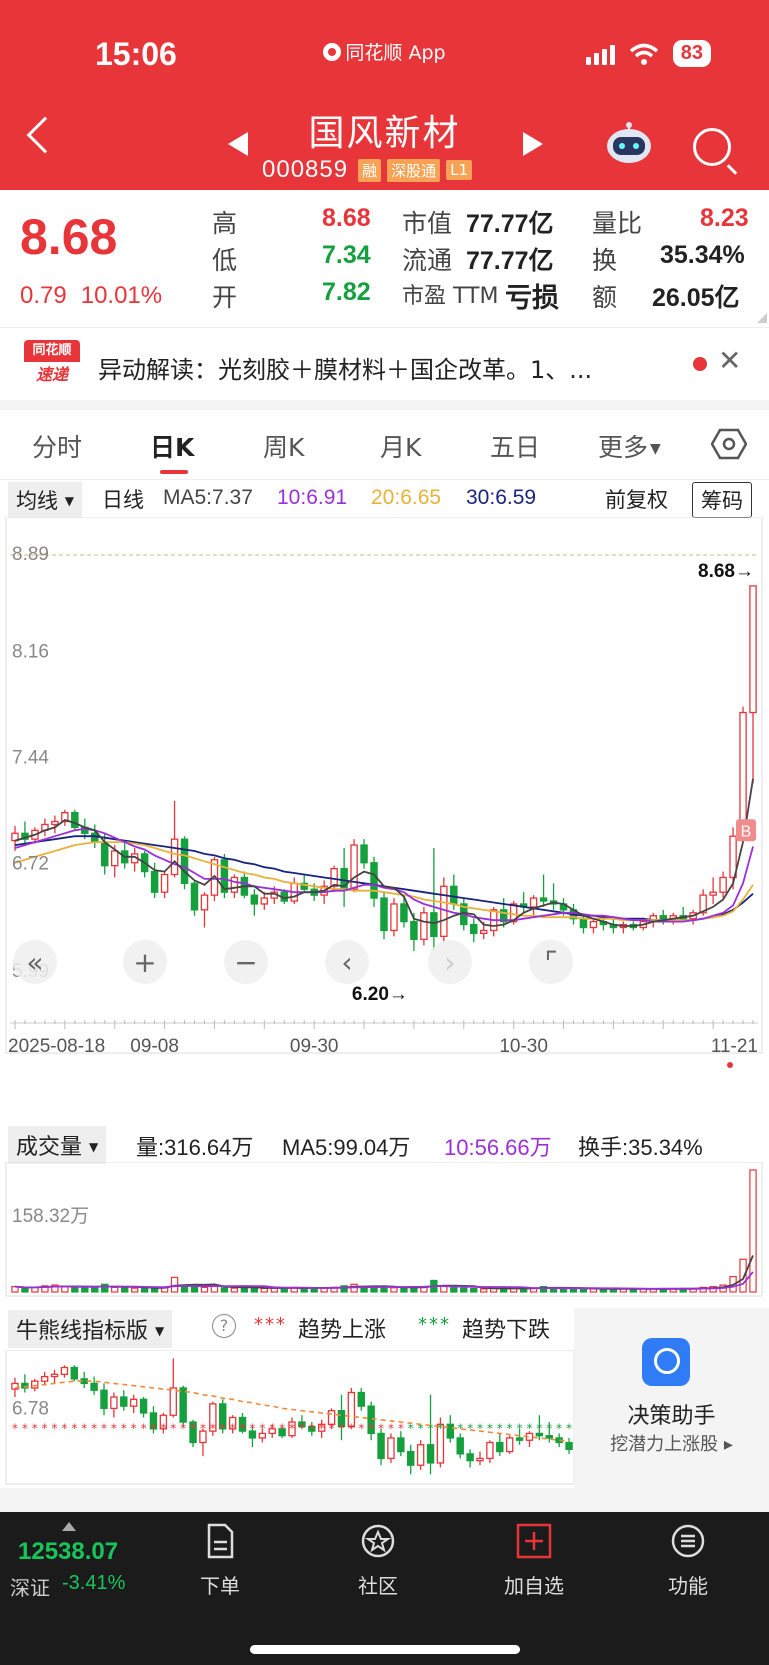  I want to click on tab-five-day: 五日, so click(515, 446).